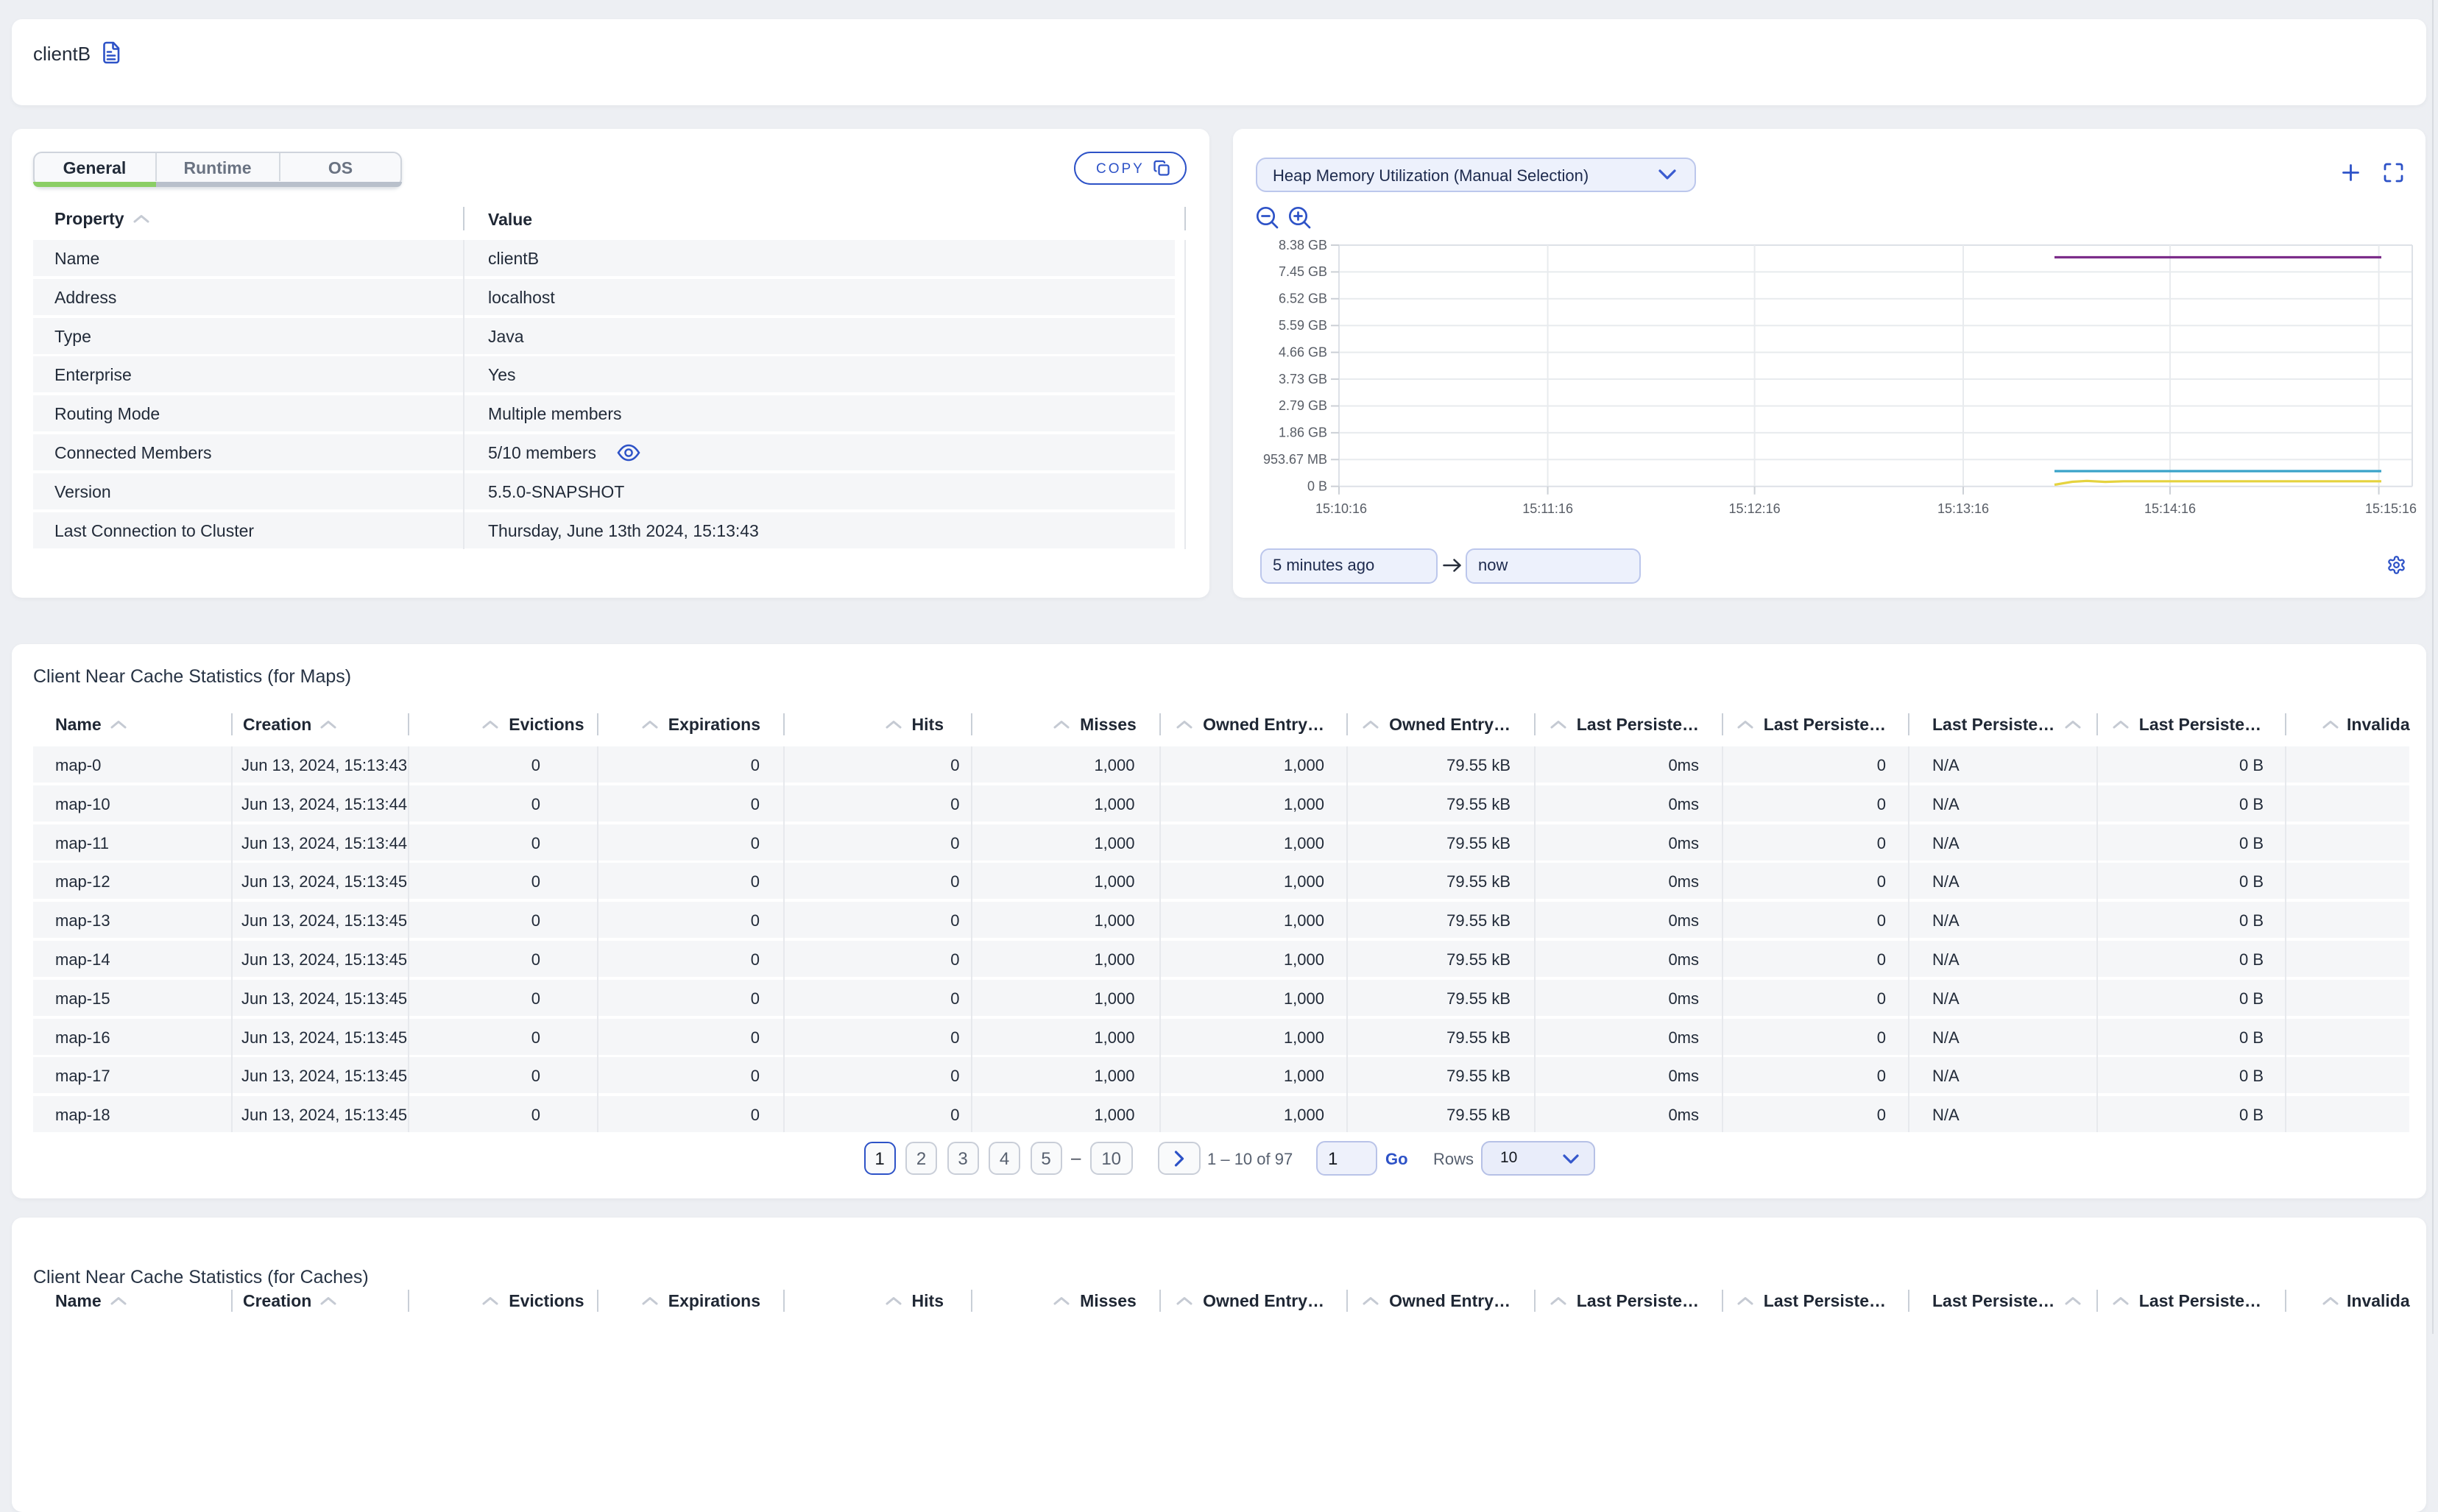 The height and width of the screenshot is (1512, 2438). I want to click on svg-text: 6.52 GB, so click(1303, 299).